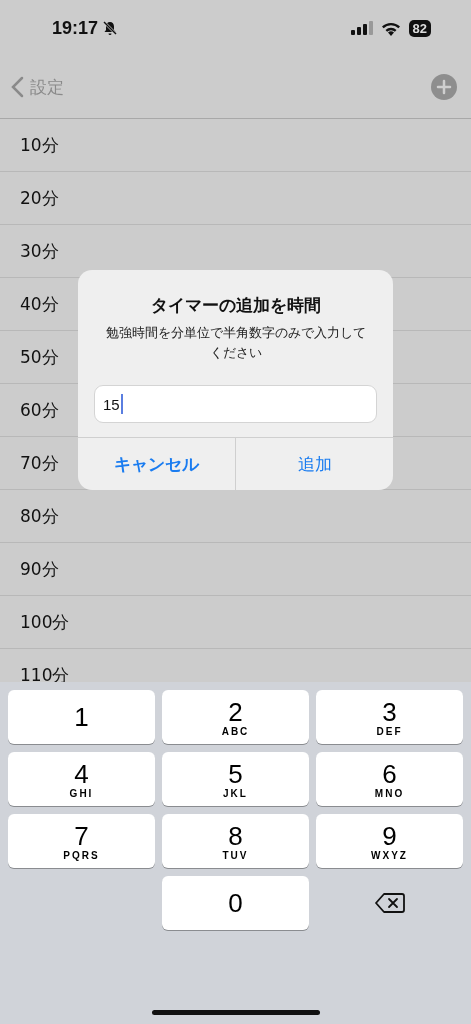 This screenshot has width=471, height=1024. I want to click on wifi-icon, so click(390, 28).